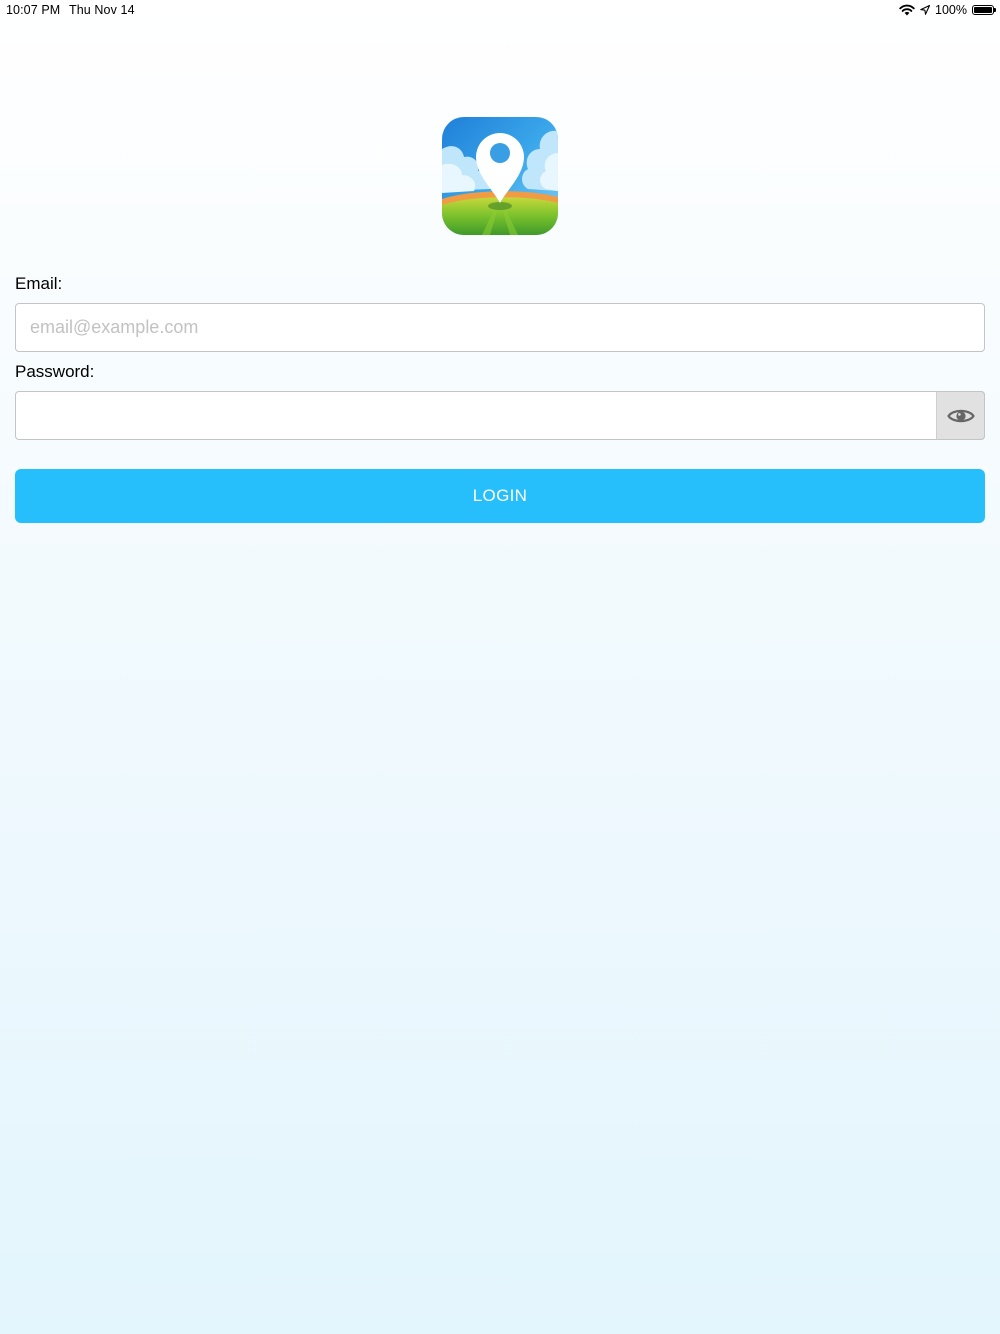  I want to click on app-logo, so click(500, 176).